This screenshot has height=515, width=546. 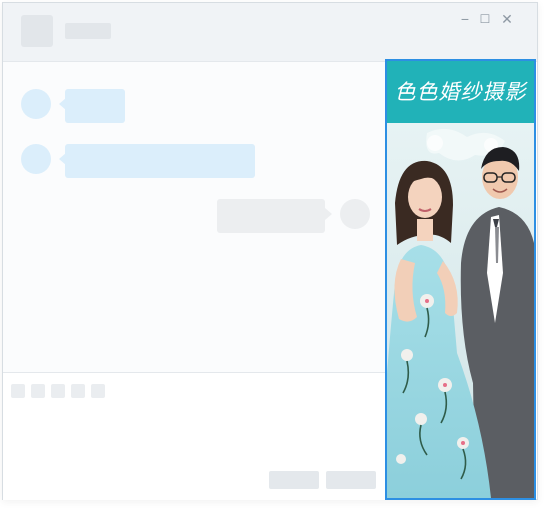 I want to click on ad-banner-title: 色色婚纱摄影, so click(x=460, y=92).